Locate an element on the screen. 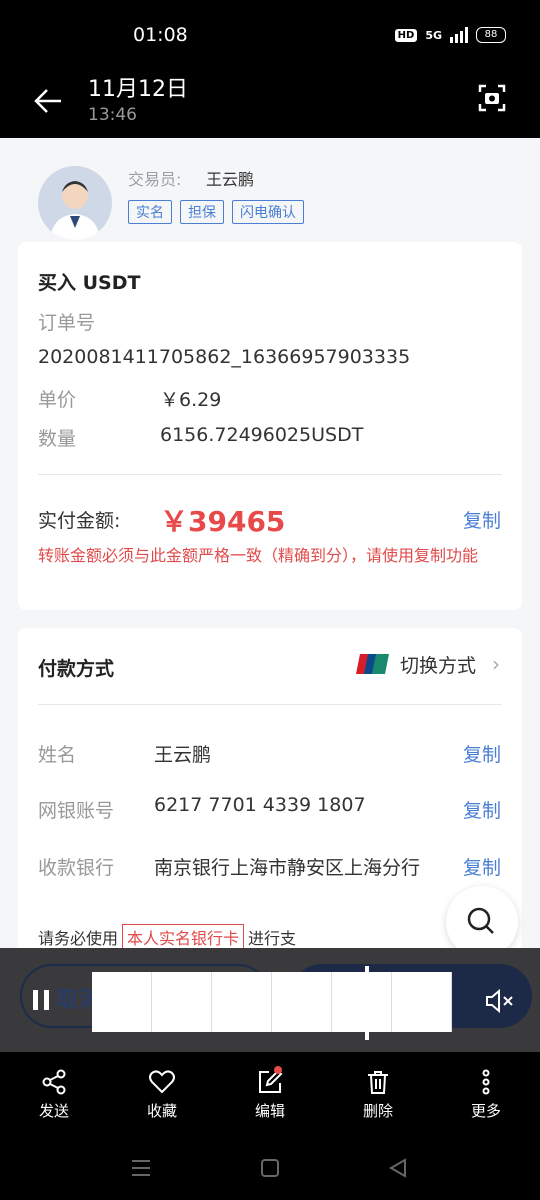 Image resolution: width=540 pixels, height=1200 pixels. tag-guarantee: 担保 is located at coordinates (202, 212).